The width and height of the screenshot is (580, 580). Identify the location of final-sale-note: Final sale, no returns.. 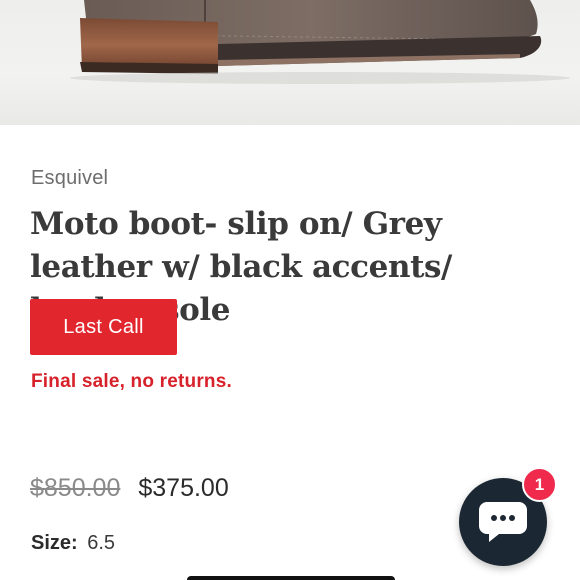
(131, 381).